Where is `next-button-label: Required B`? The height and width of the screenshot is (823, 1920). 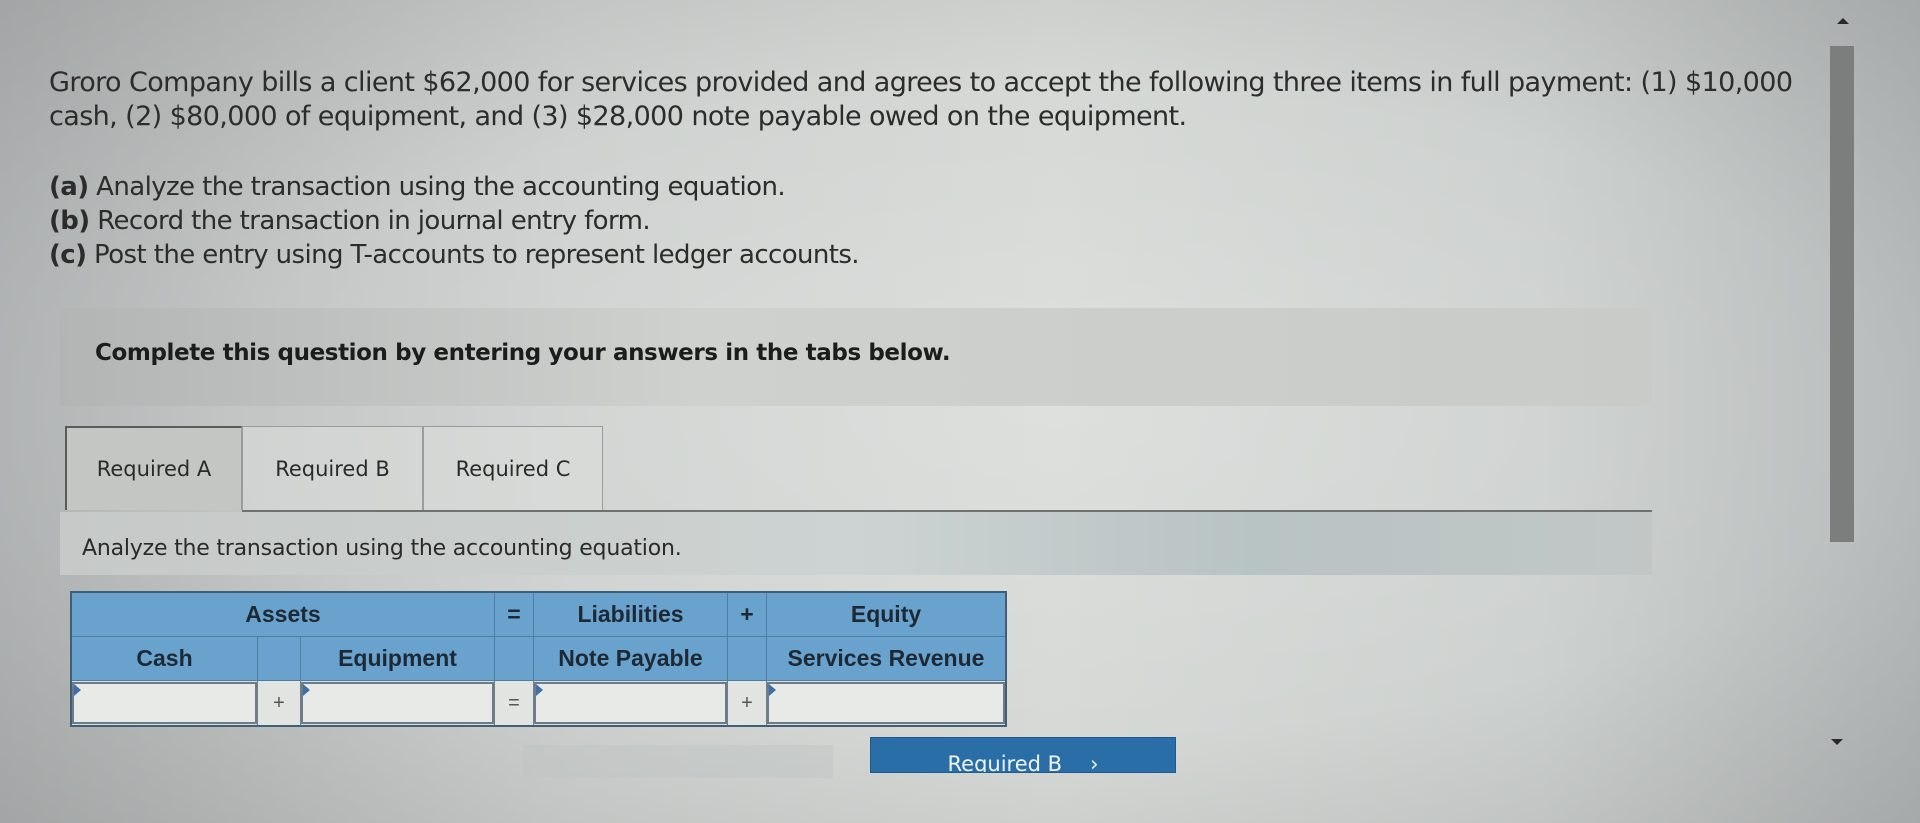
next-button-label: Required B is located at coordinates (1005, 762).